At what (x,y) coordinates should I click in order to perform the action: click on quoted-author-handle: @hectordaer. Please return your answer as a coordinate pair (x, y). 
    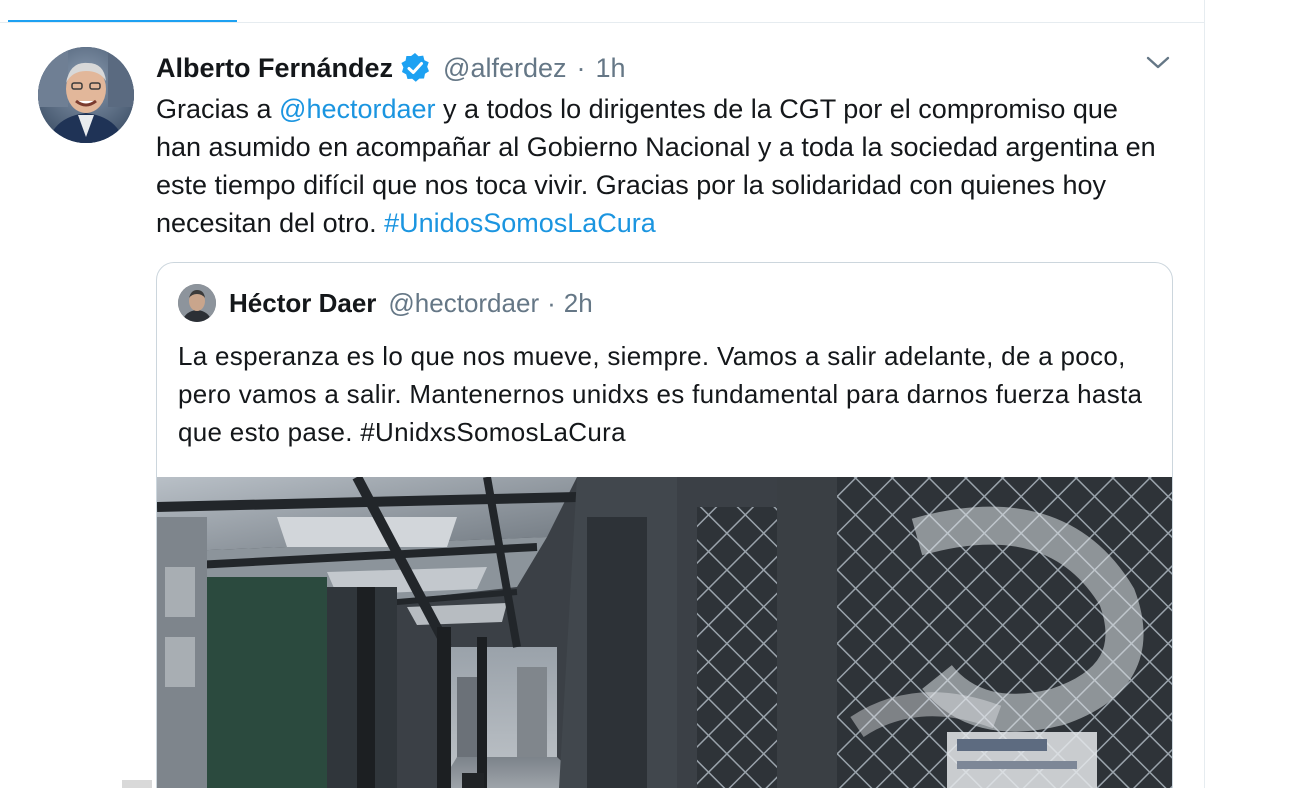
    Looking at the image, I should click on (463, 303).